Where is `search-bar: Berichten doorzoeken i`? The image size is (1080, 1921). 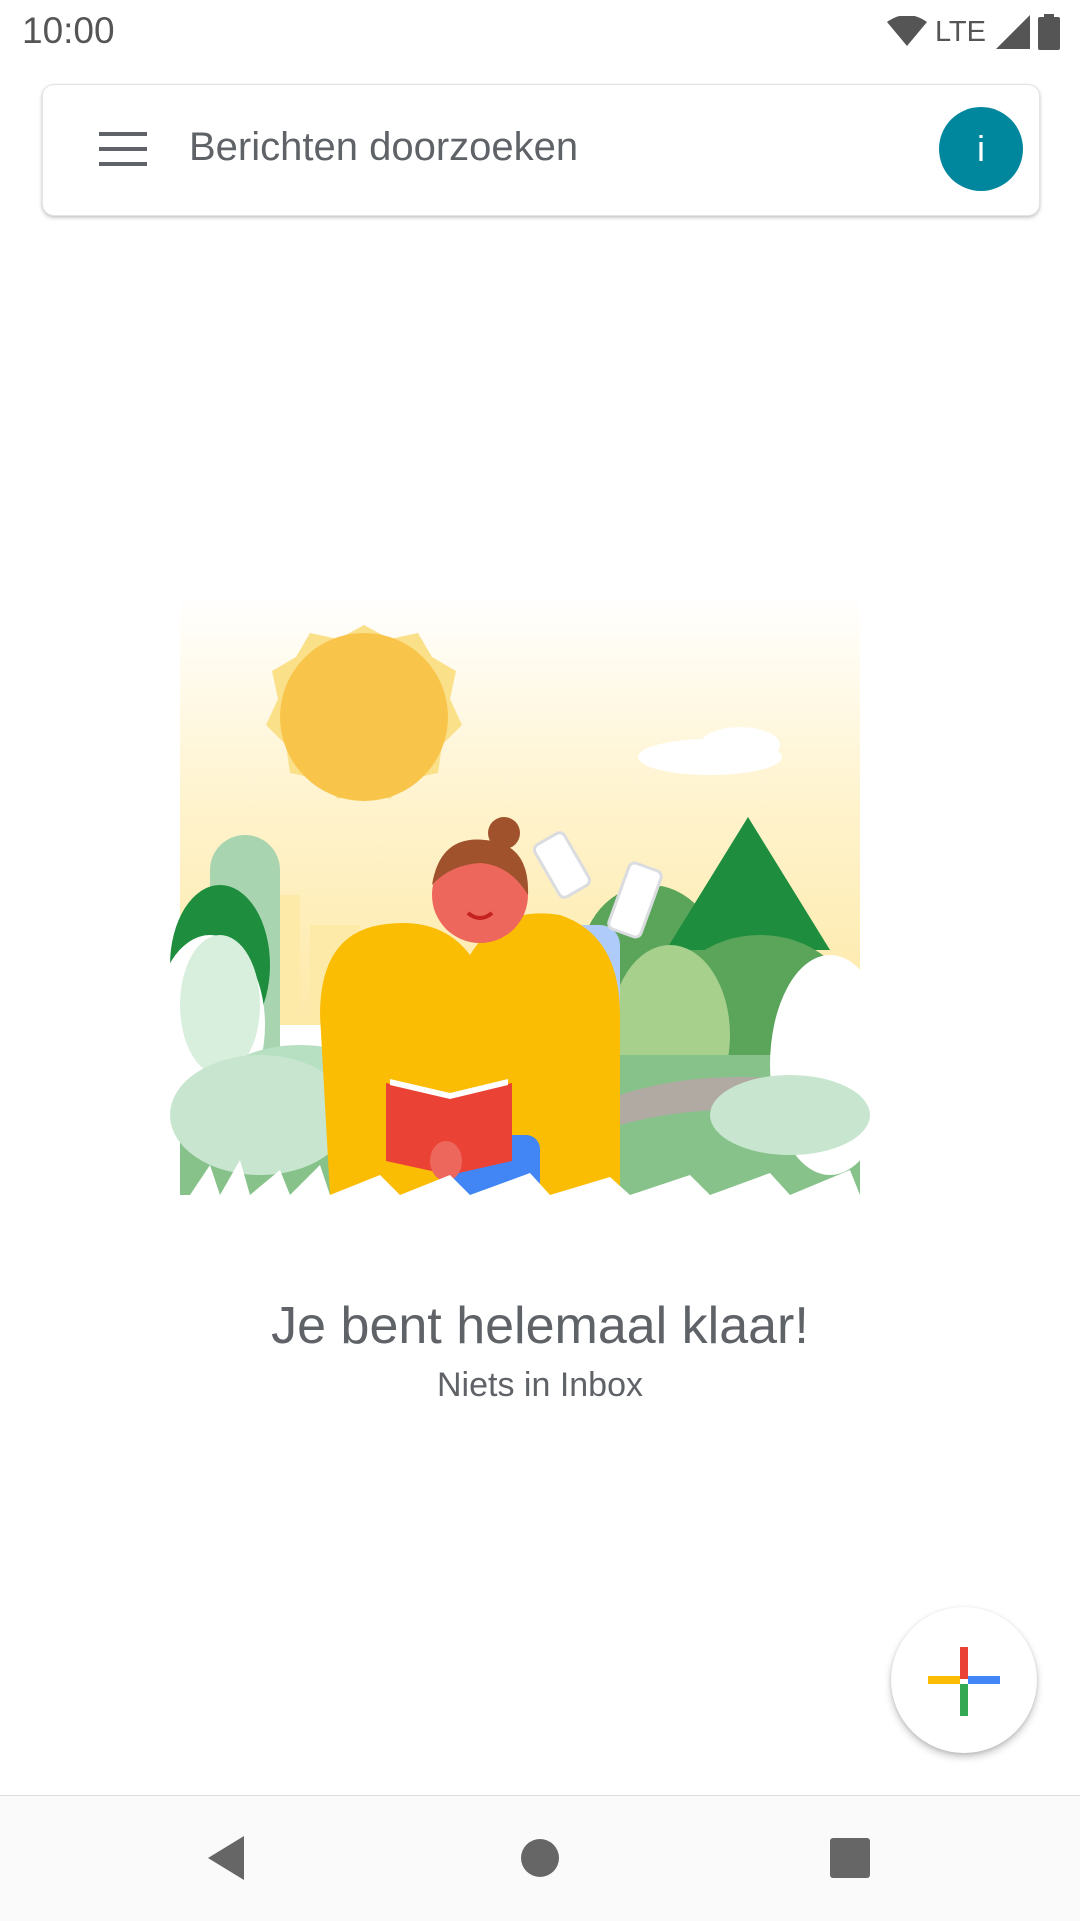 search-bar: Berichten doorzoeken i is located at coordinates (541, 150).